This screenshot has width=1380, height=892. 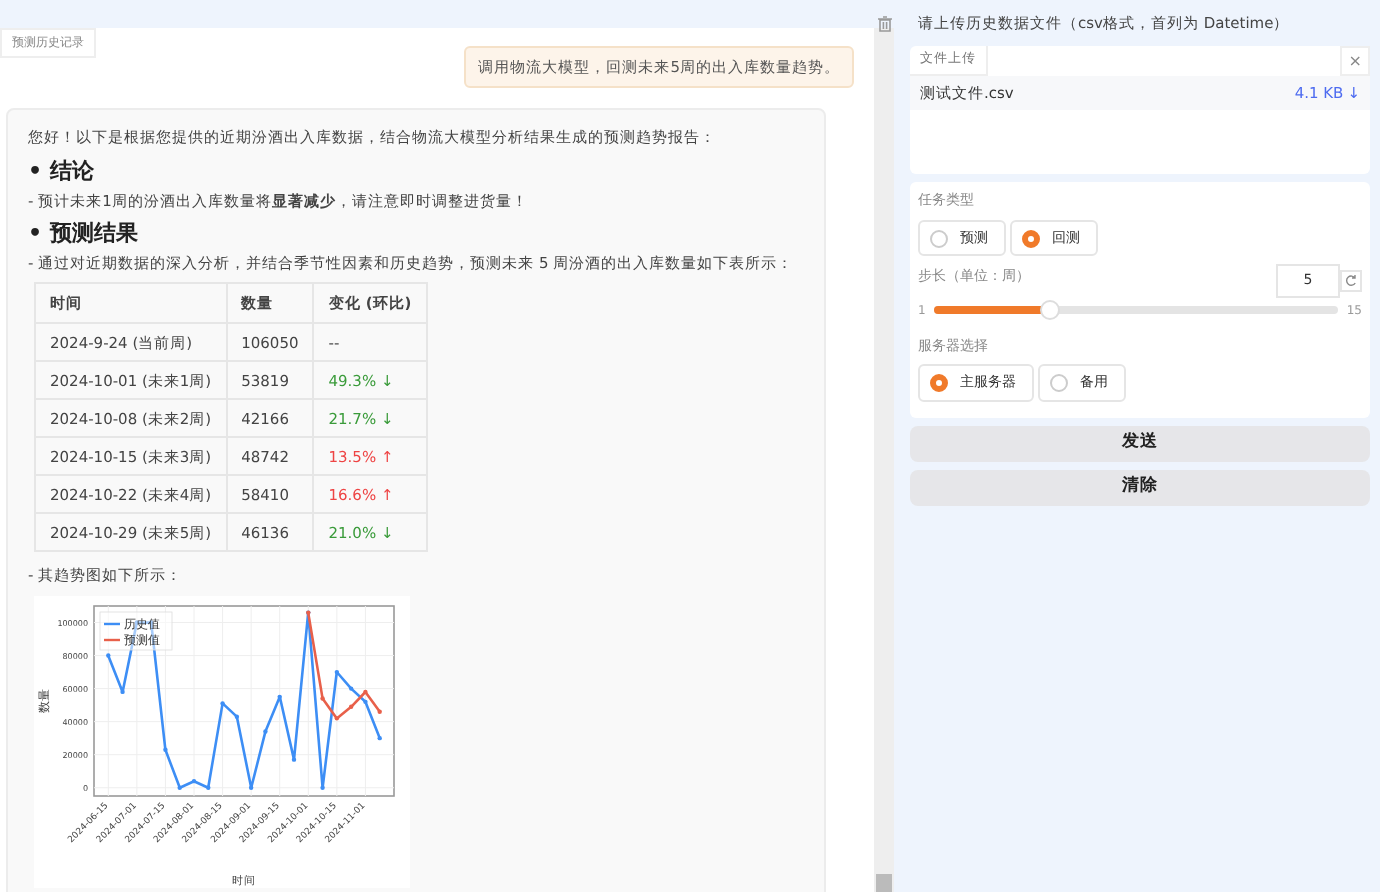 I want to click on close-button: ×, so click(x=1355, y=61).